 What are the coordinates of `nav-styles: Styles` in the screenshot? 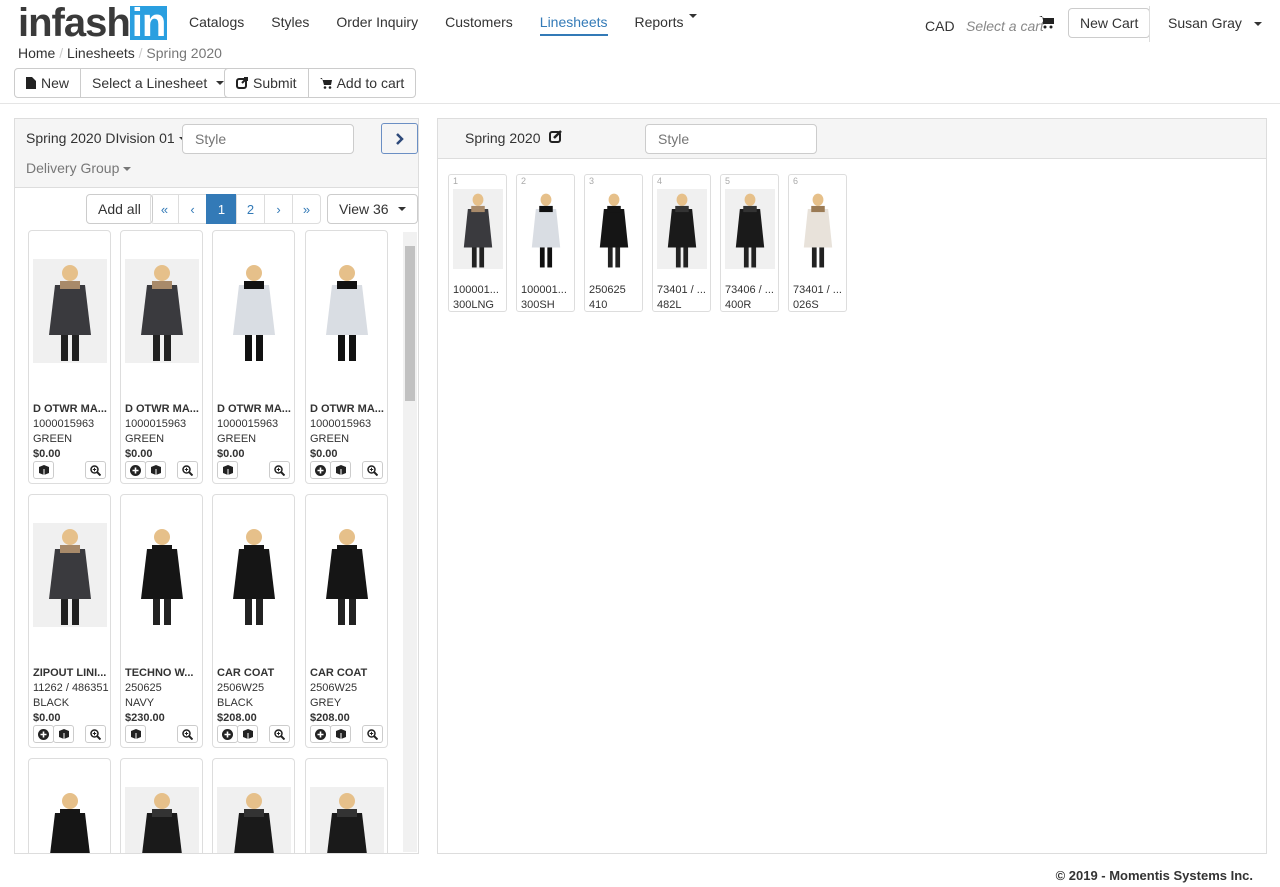 It's located at (290, 25).